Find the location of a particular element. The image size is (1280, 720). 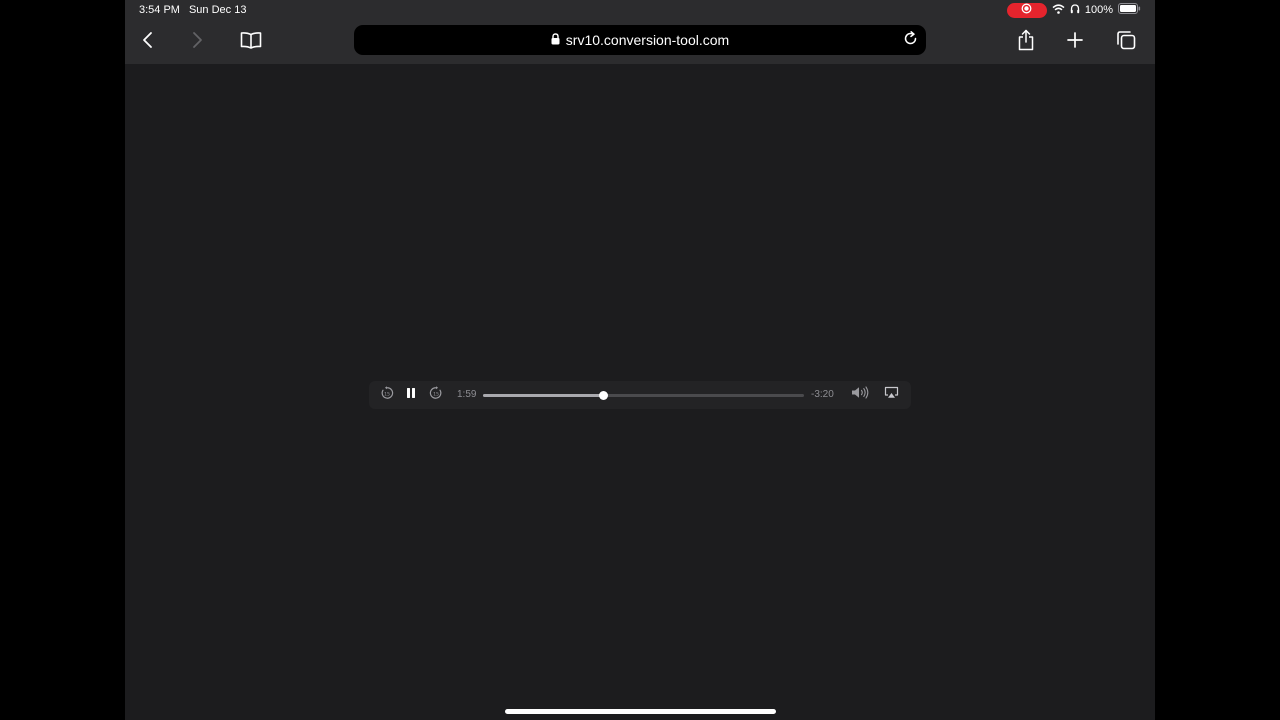

lock-icon is located at coordinates (555, 40).